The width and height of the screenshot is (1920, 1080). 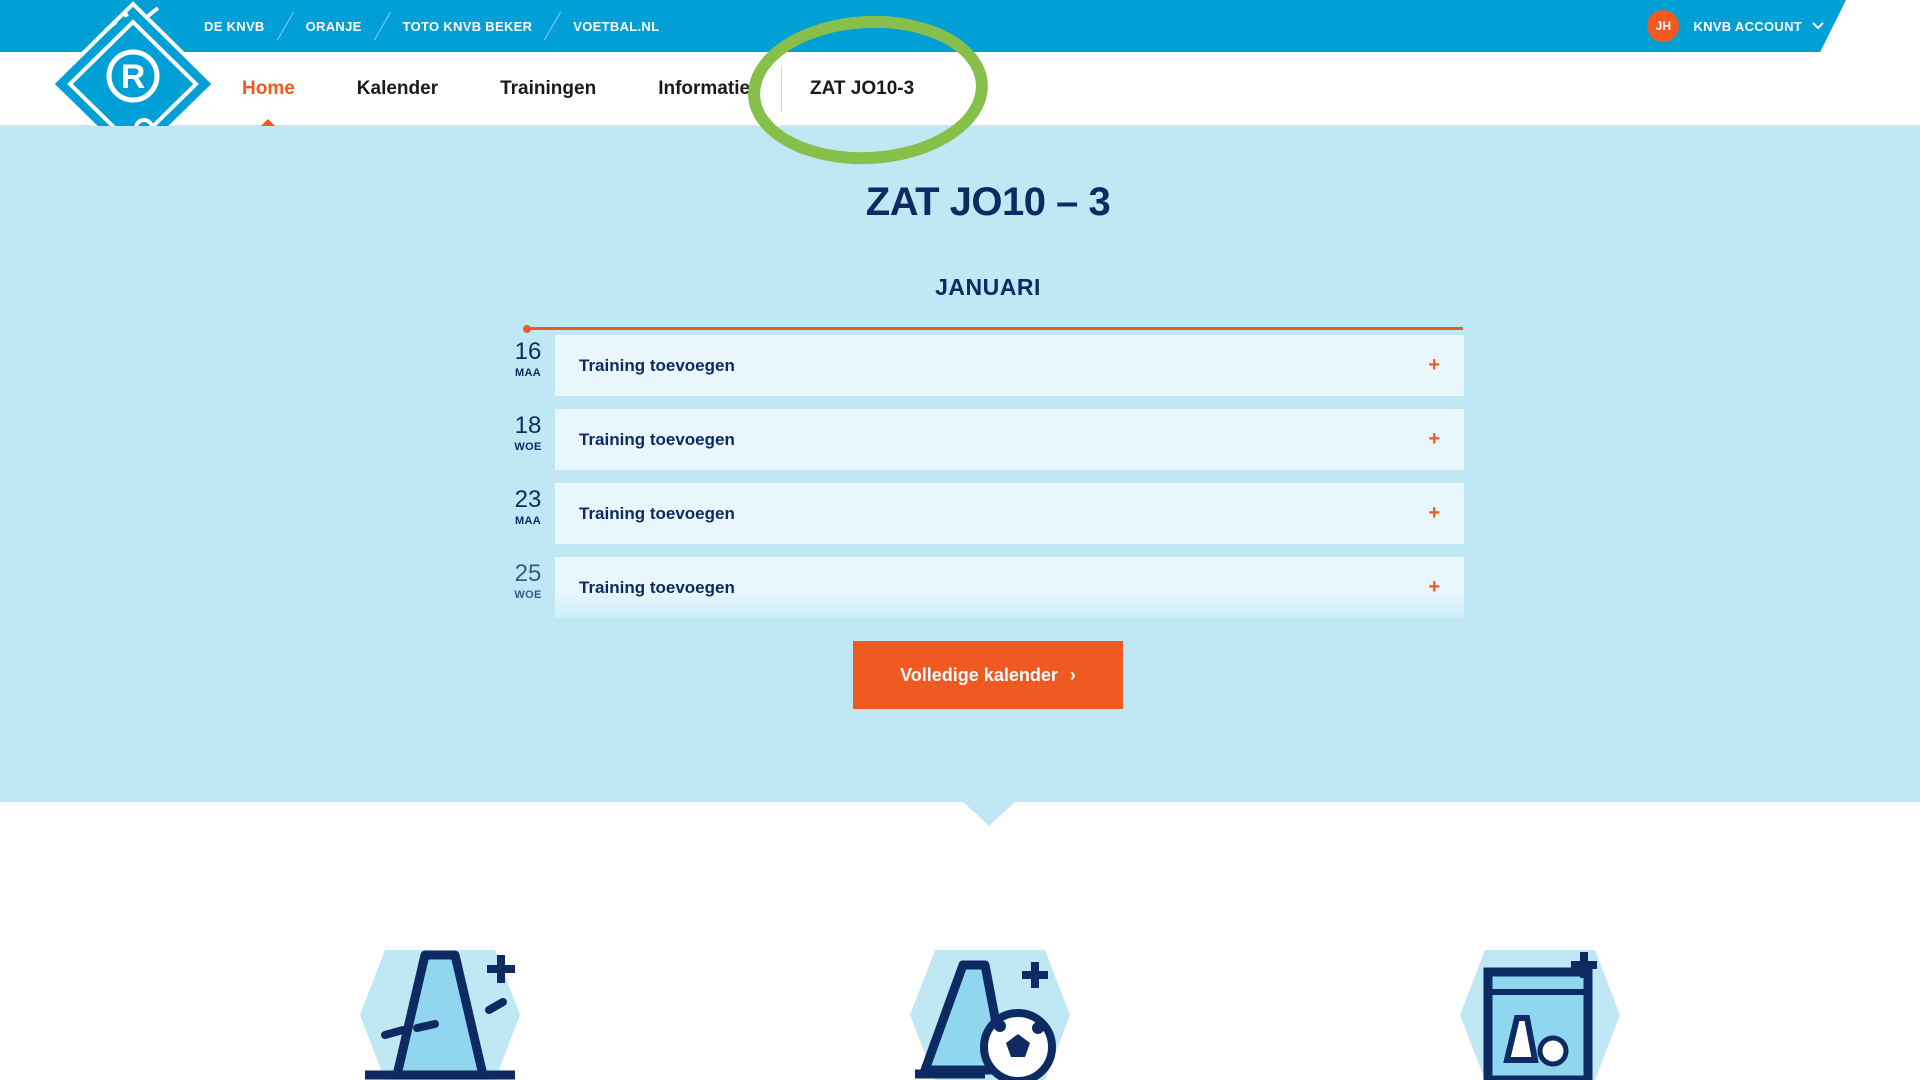 What do you see at coordinates (440, 1015) in the screenshot?
I see `cone-plus-icon` at bounding box center [440, 1015].